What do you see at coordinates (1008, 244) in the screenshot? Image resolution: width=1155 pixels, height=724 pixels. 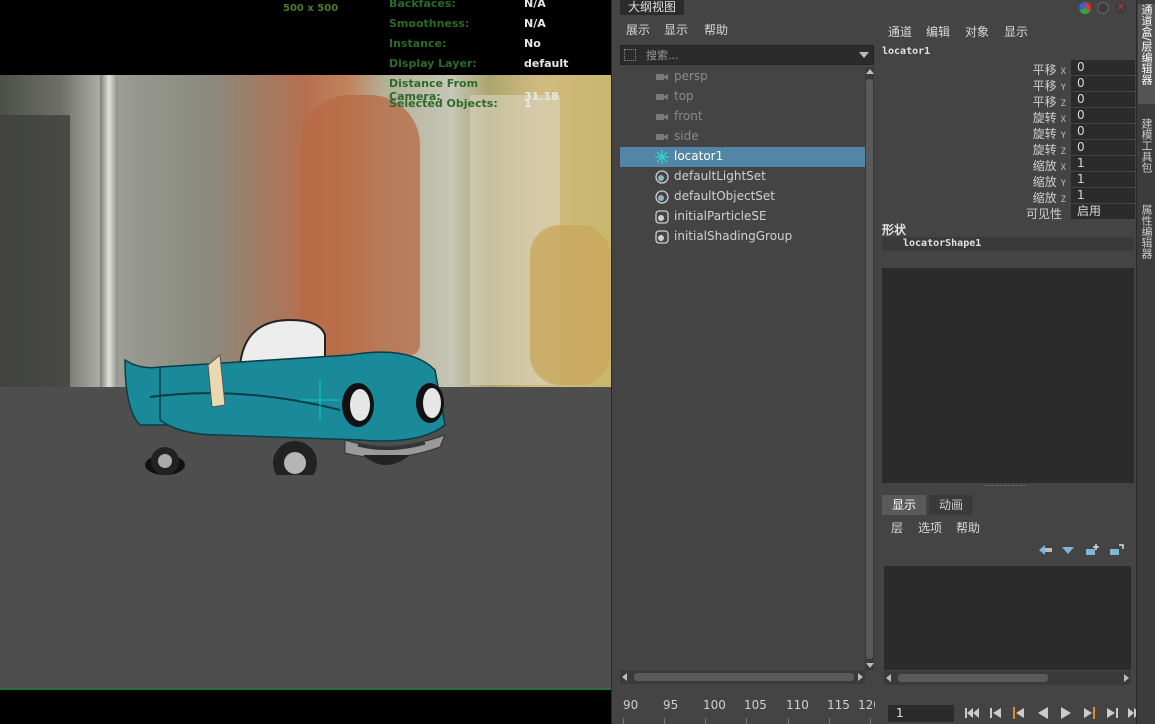 I see `shape-node-name: locatorShape1` at bounding box center [1008, 244].